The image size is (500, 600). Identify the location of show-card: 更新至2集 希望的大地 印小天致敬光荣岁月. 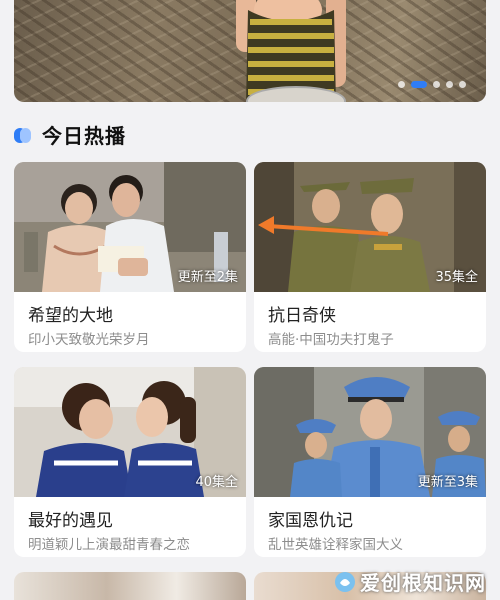
(130, 257).